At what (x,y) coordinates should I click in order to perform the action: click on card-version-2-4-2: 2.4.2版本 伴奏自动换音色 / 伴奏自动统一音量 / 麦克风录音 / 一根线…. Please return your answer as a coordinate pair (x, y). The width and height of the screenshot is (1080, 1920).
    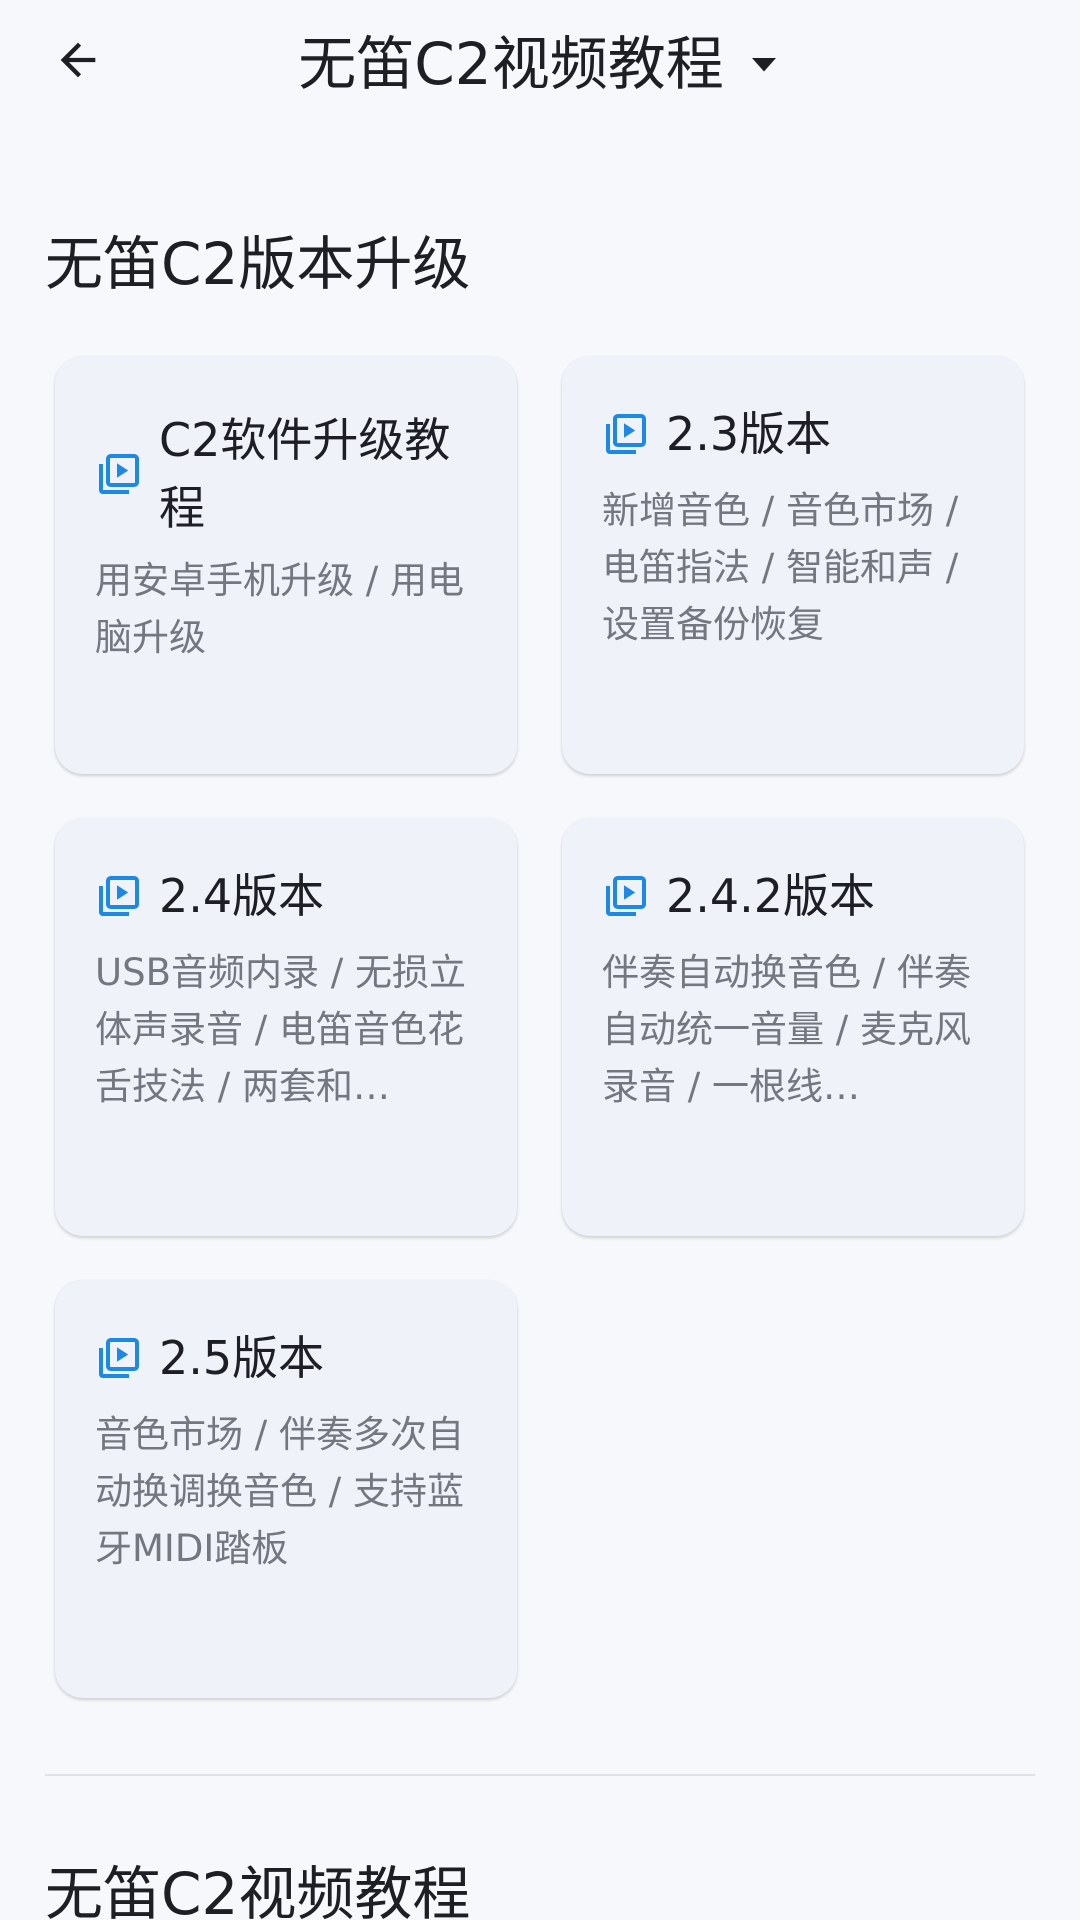
    Looking at the image, I should click on (793, 1027).